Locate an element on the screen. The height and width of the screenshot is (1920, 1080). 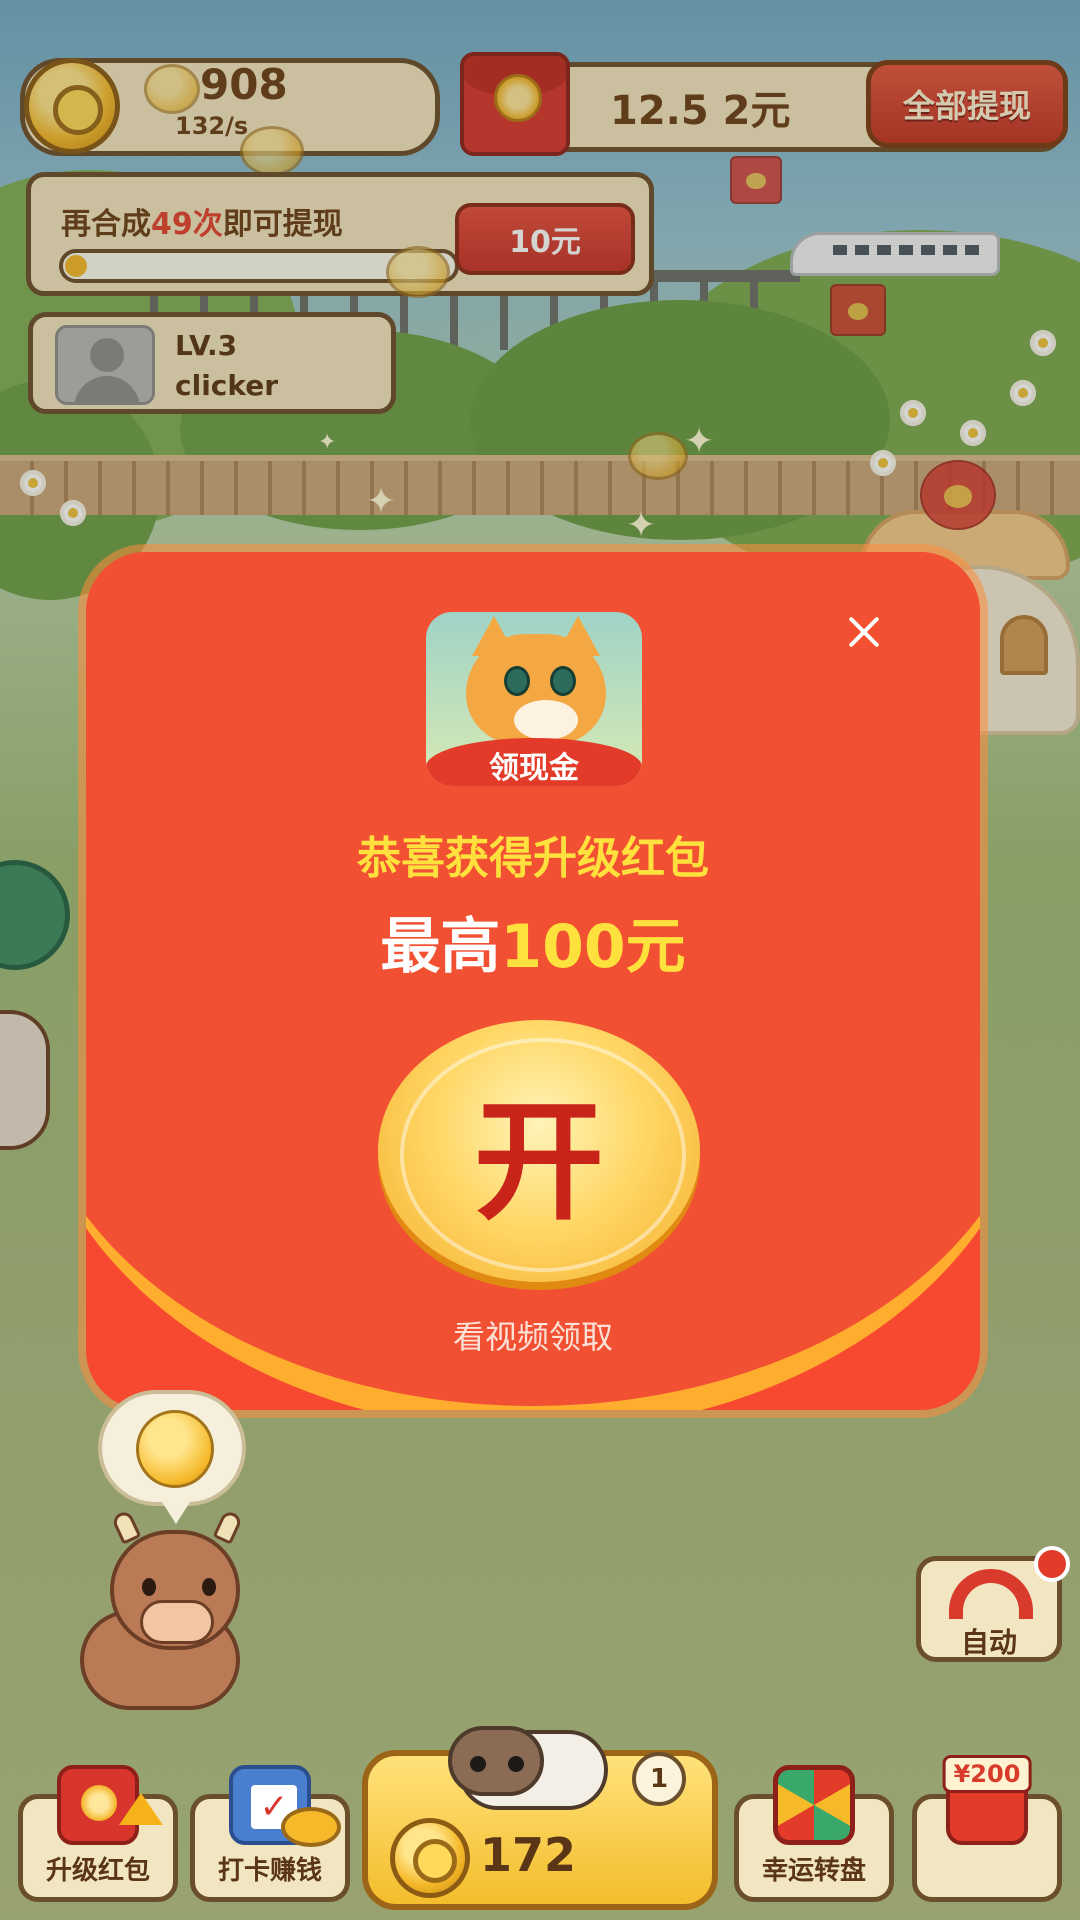
arrow-up-icon is located at coordinates (141, 1809).